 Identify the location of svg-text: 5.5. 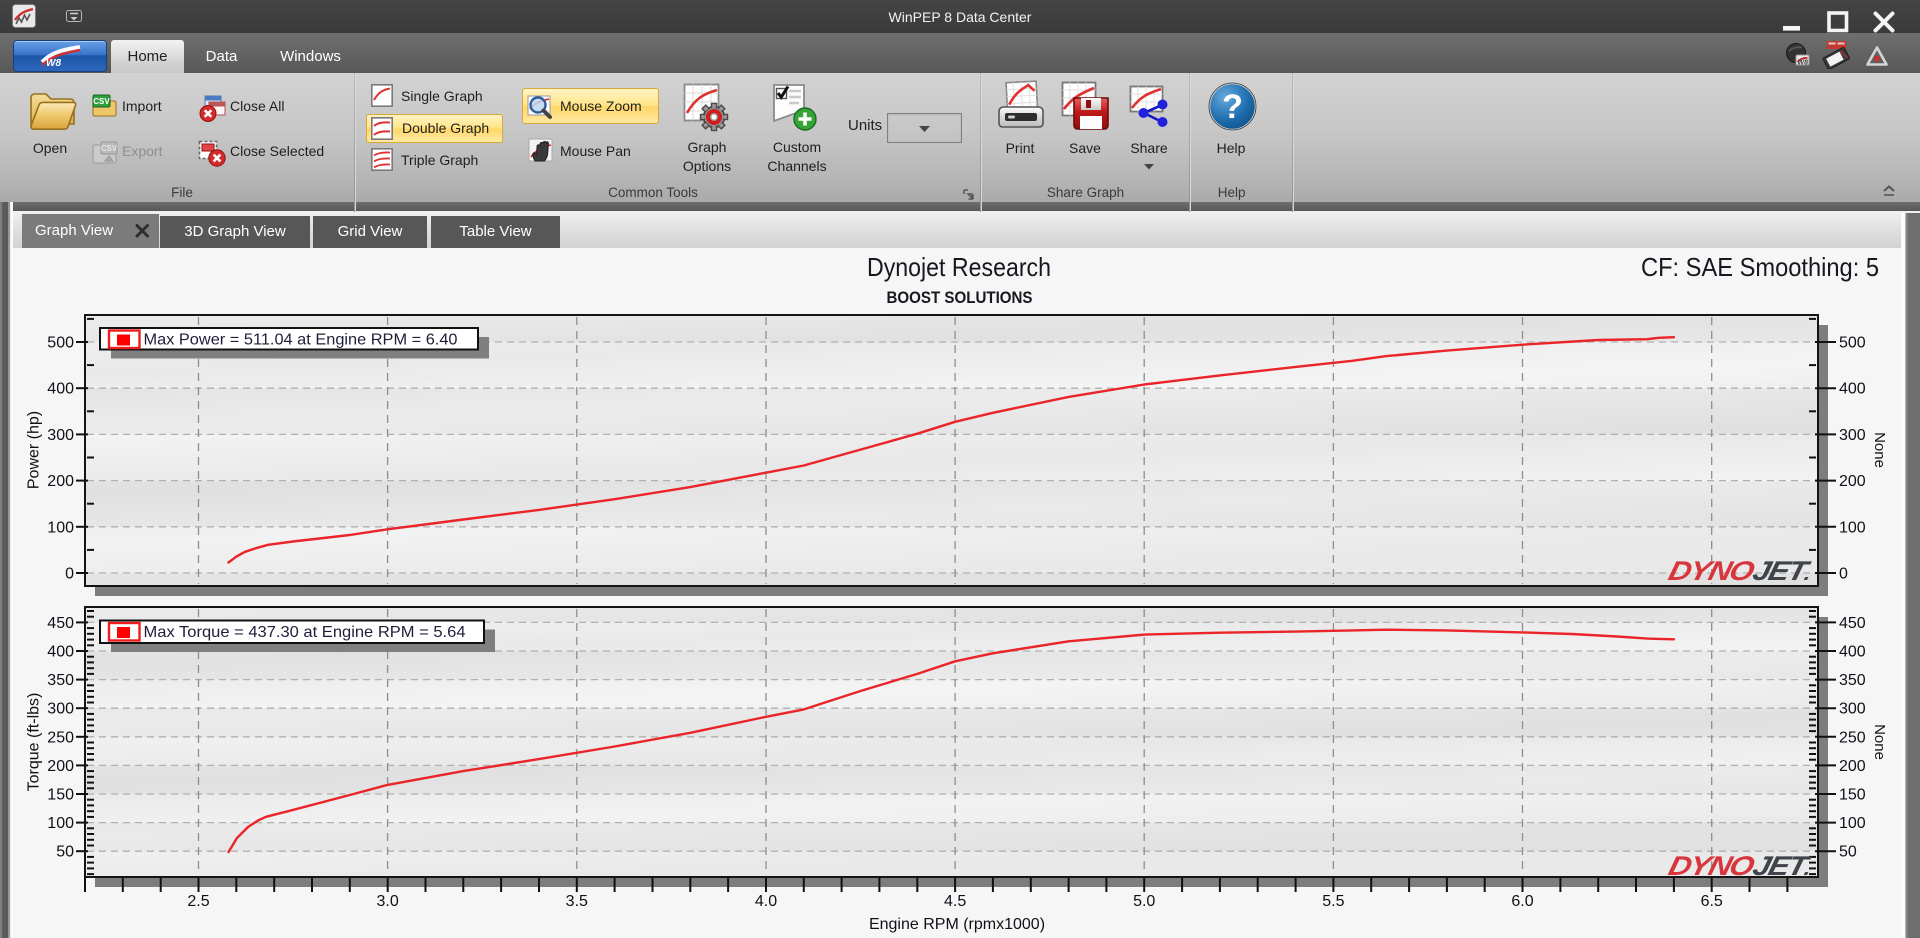
(1333, 901).